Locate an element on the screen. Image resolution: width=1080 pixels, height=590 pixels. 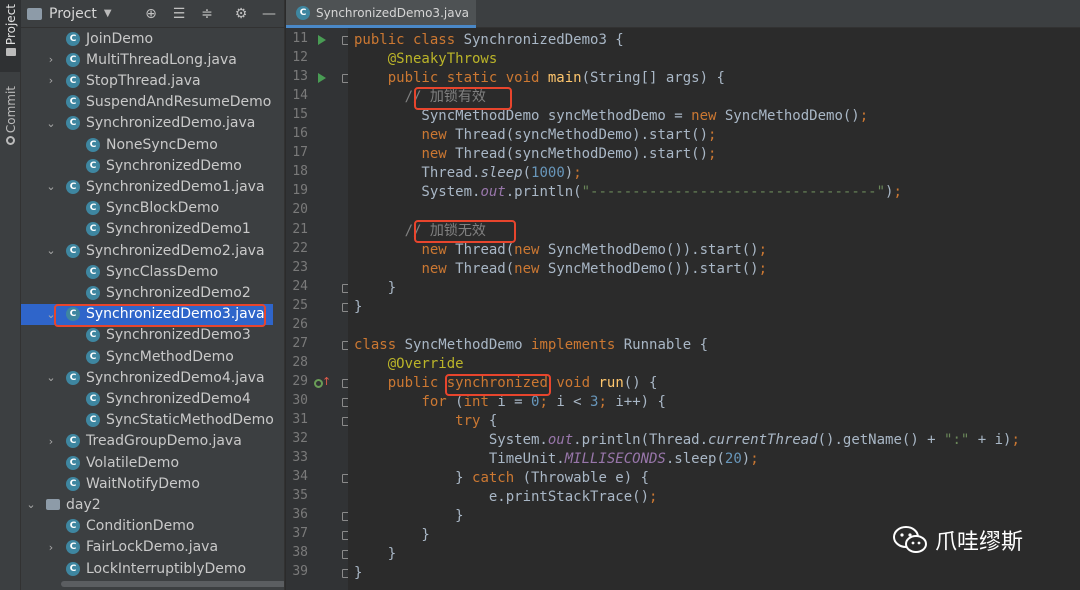
line-number: 14 is located at coordinates (300, 96).